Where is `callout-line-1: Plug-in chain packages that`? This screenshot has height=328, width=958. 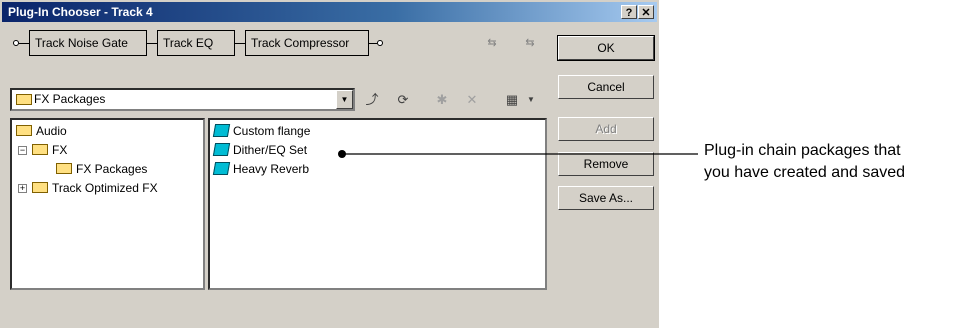 callout-line-1: Plug-in chain packages that is located at coordinates (802, 150).